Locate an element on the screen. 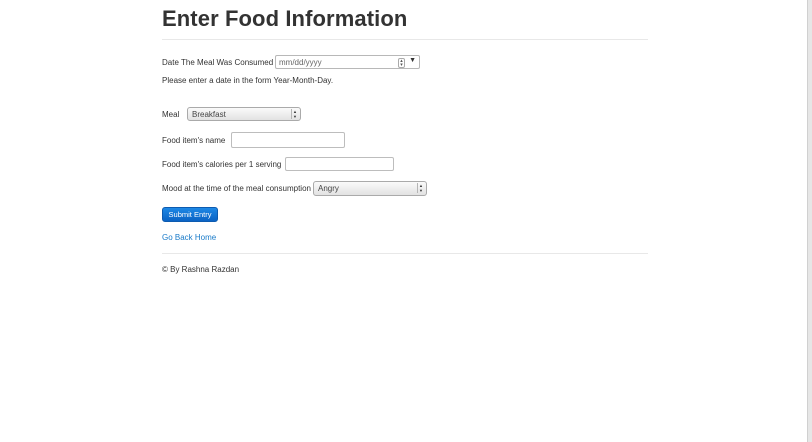 This screenshot has width=812, height=442. date-dropdown-icon: ▼ is located at coordinates (412, 60).